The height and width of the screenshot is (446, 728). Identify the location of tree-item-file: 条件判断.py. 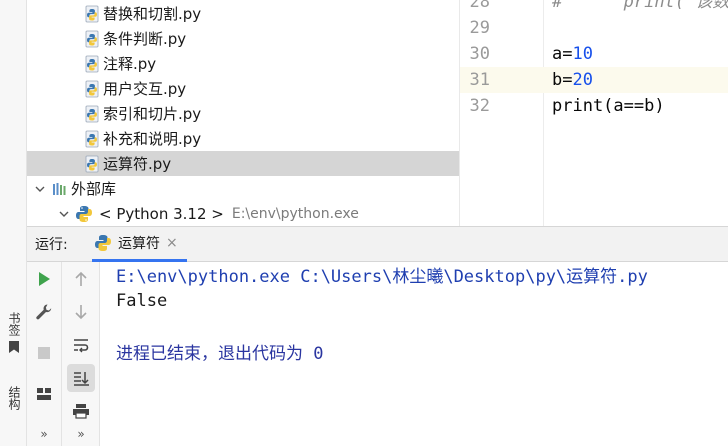
(243, 38).